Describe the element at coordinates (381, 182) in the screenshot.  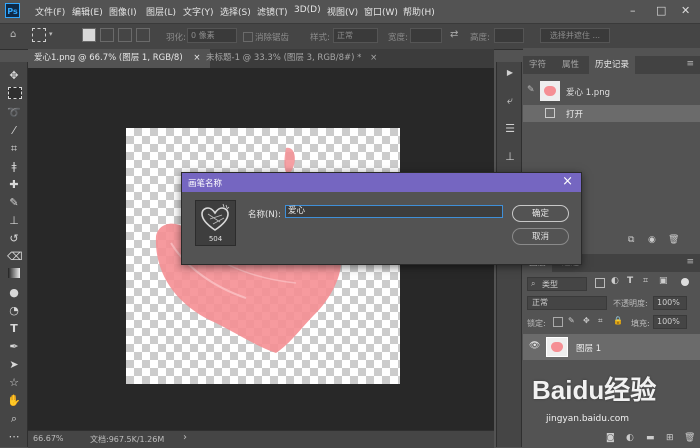
I see `dialog-title-bar: 画笔名称 ×` at that location.